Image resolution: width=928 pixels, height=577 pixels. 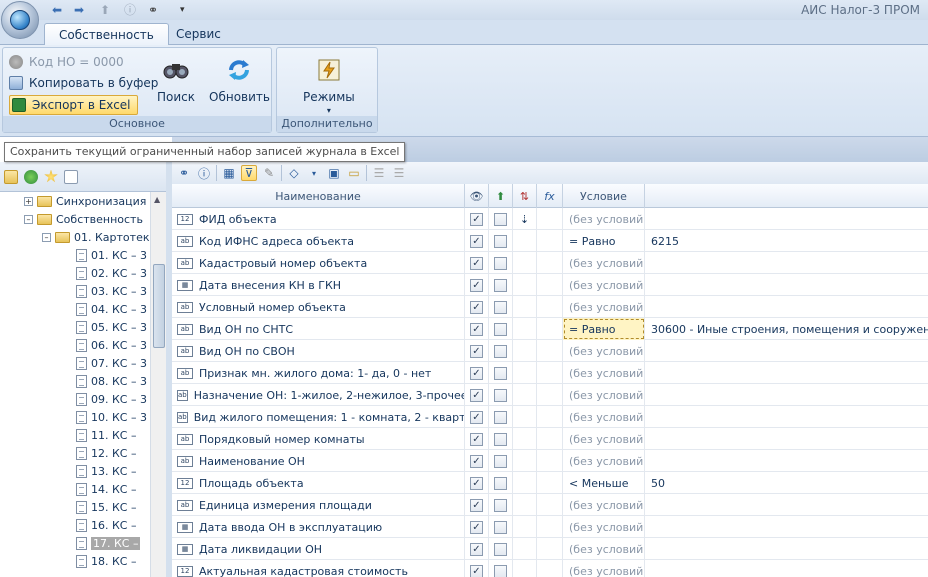 I want to click on tree-scrollbar: ▲, so click(x=158, y=384).